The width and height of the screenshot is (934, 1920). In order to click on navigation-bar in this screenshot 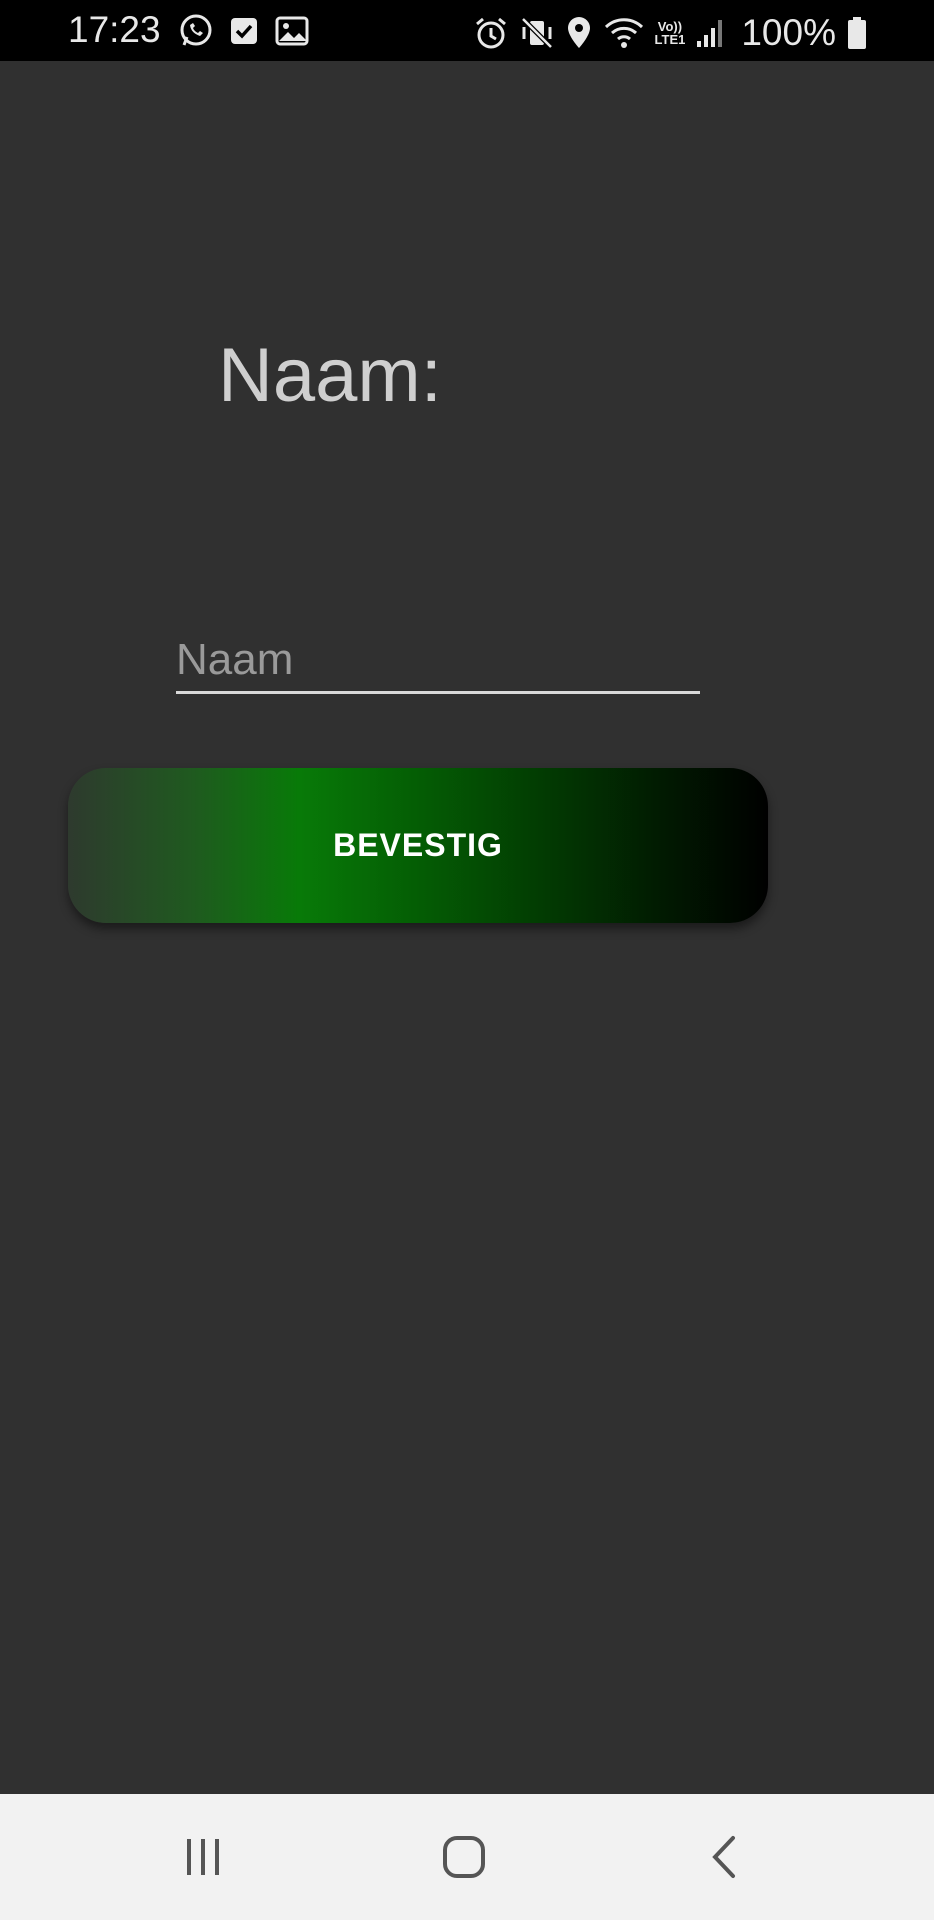, I will do `click(467, 1857)`.